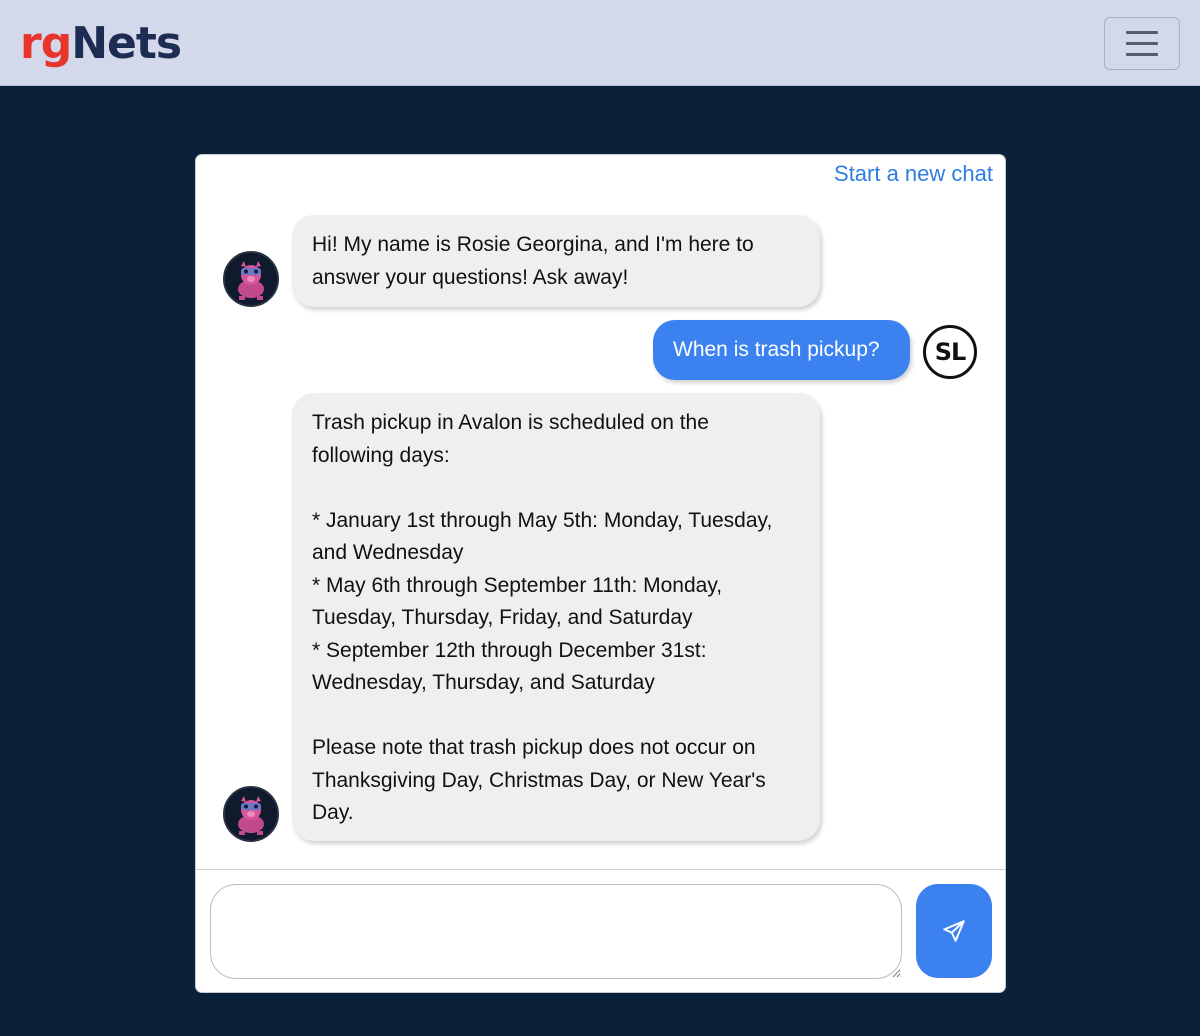 The width and height of the screenshot is (1200, 1036). What do you see at coordinates (776, 349) in the screenshot?
I see `message-text: When is trash pickup?` at bounding box center [776, 349].